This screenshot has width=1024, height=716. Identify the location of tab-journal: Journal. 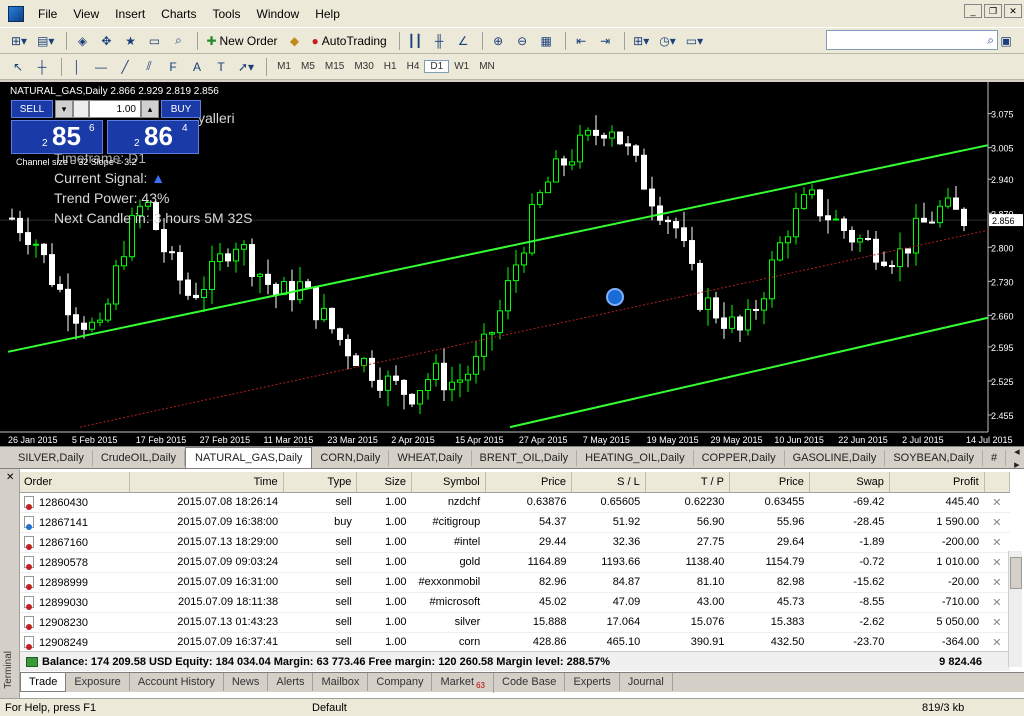
(646, 682).